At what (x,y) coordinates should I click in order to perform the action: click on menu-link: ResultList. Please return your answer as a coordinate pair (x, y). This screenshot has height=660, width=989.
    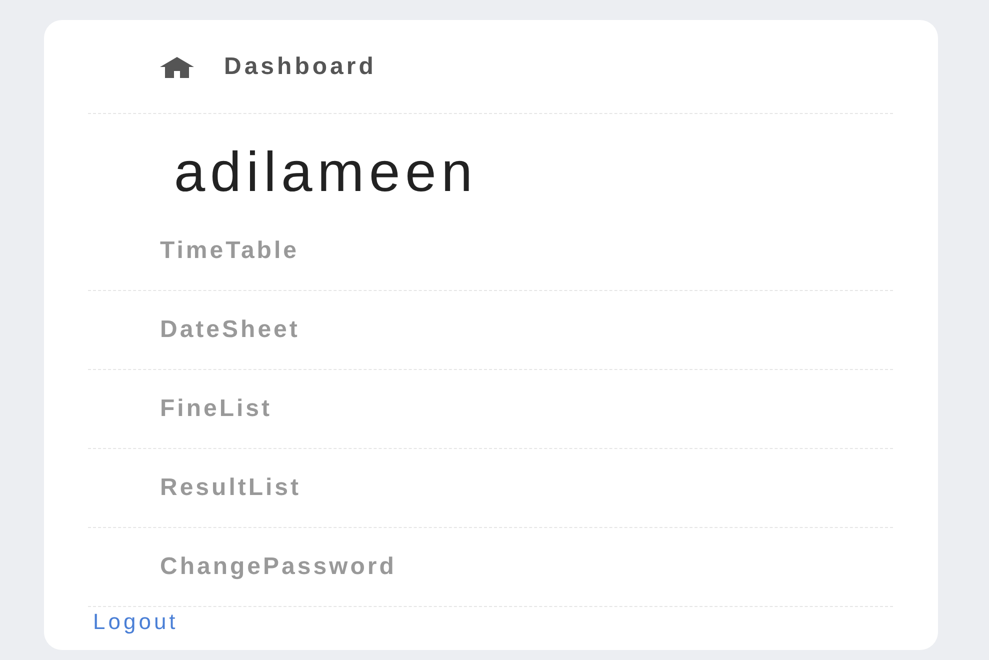
    Looking at the image, I should click on (231, 488).